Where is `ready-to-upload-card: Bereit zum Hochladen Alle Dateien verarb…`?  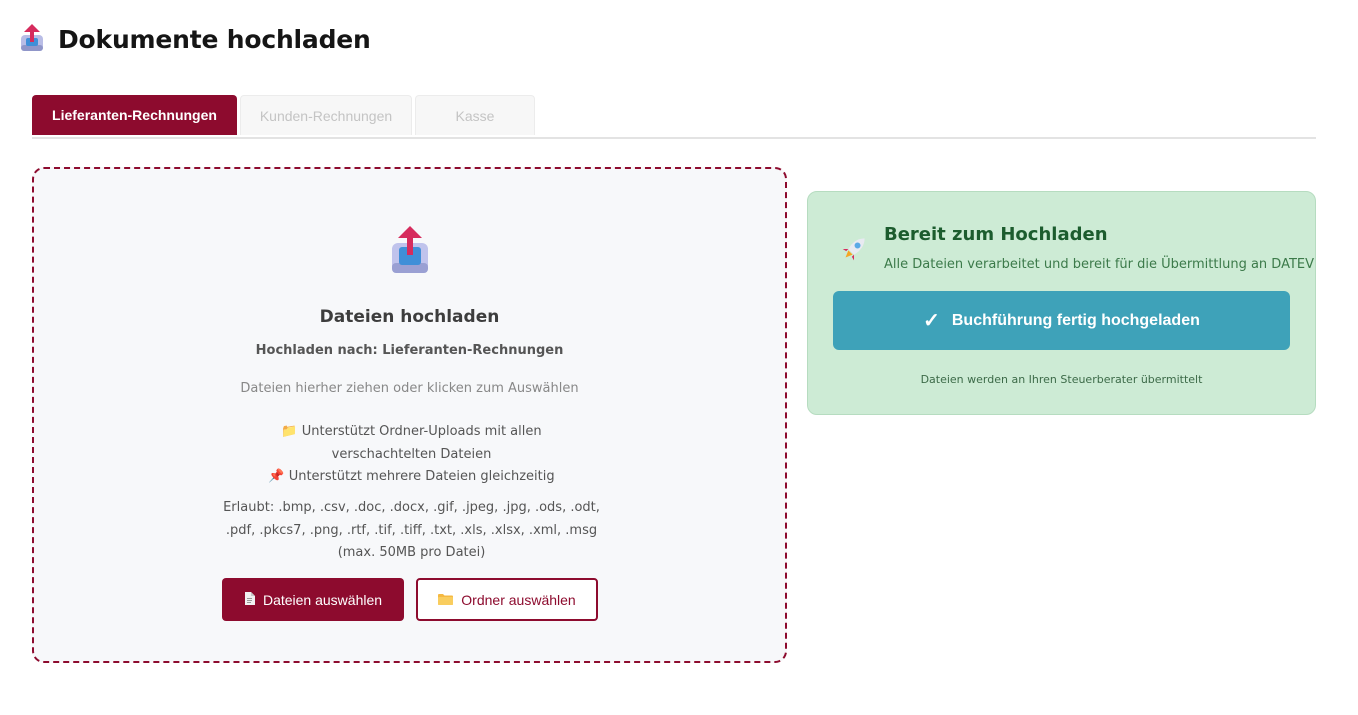 ready-to-upload-card: Bereit zum Hochladen Alle Dateien verarb… is located at coordinates (1061, 303).